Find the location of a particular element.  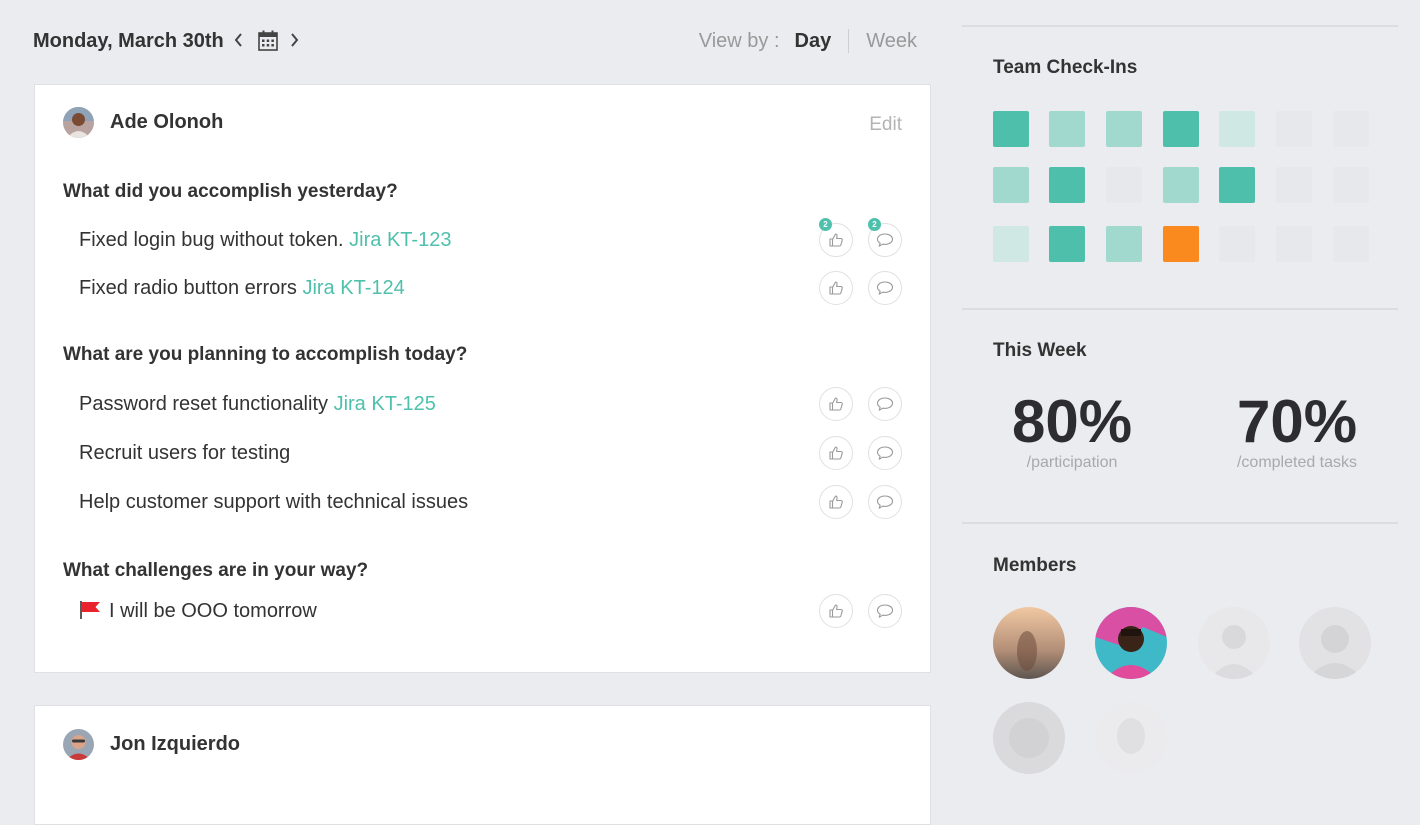

item-text: I will be OOO tomorrow is located at coordinates (213, 611).